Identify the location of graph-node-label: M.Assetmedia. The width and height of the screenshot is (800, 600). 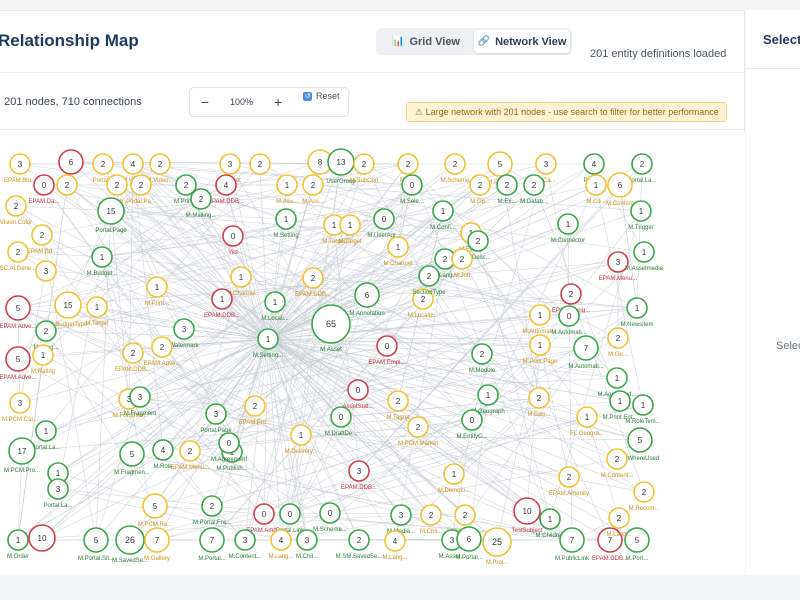
(644, 269).